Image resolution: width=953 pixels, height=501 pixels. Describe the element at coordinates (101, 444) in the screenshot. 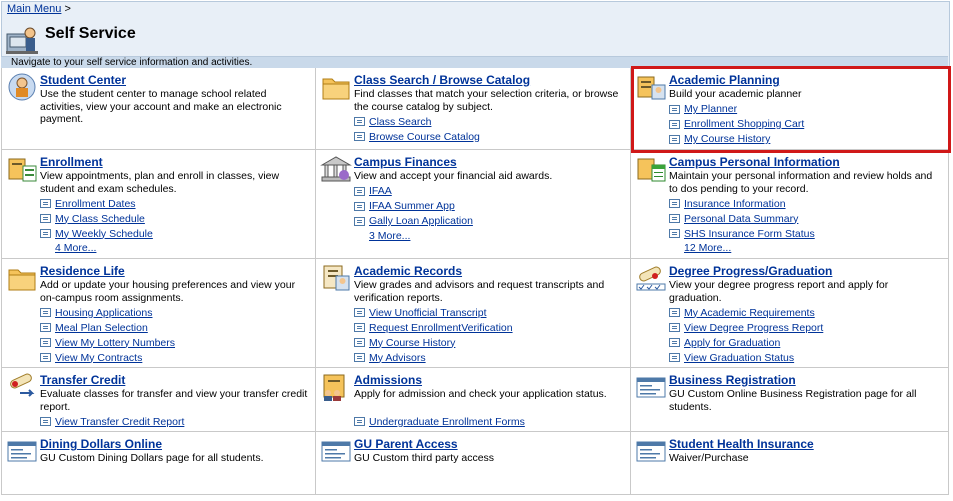

I see `tile-title-dining-dollars-online: Dining Dollars Online` at that location.